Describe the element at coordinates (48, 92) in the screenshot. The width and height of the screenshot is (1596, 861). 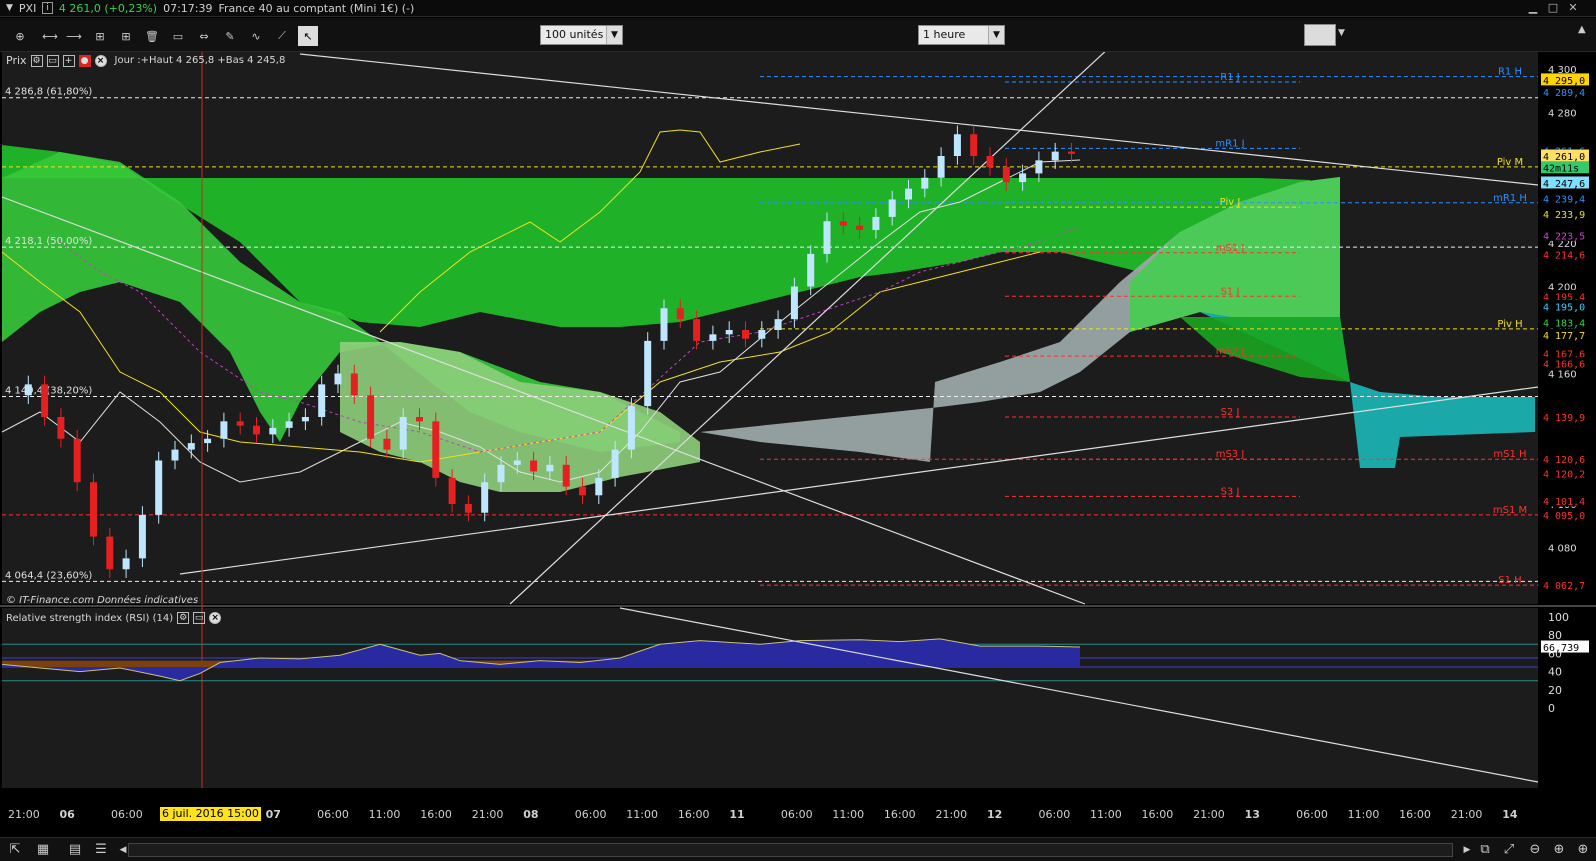
I see `fib-label: 4 286,8 (61,80%)` at that location.